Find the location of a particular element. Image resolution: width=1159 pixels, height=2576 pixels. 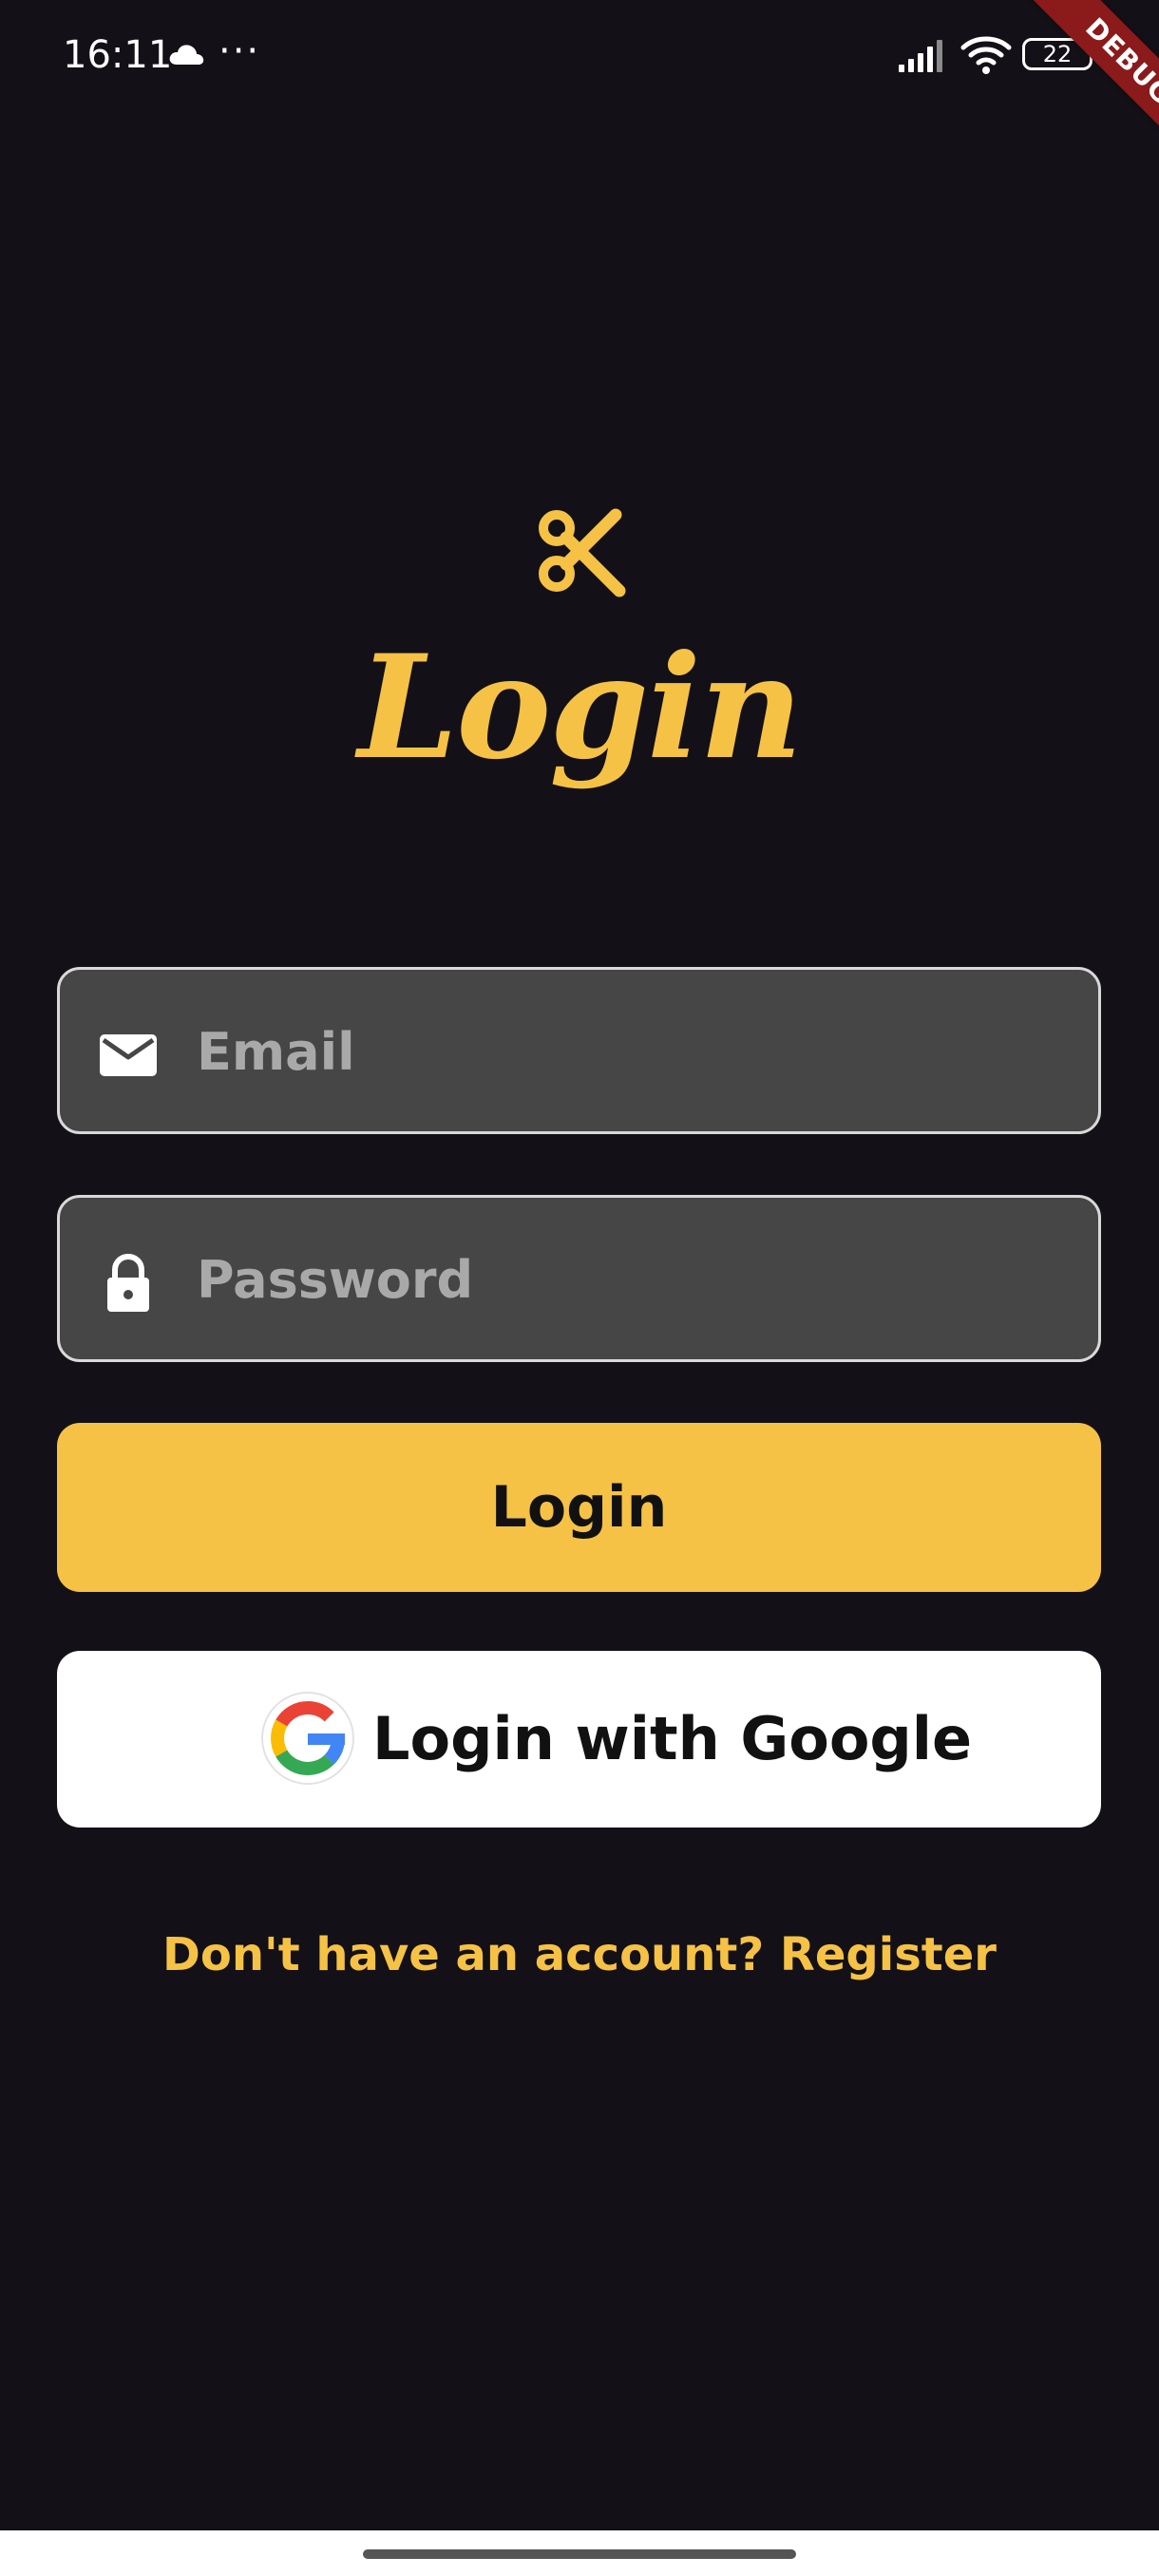

scissors-icon is located at coordinates (582, 552).